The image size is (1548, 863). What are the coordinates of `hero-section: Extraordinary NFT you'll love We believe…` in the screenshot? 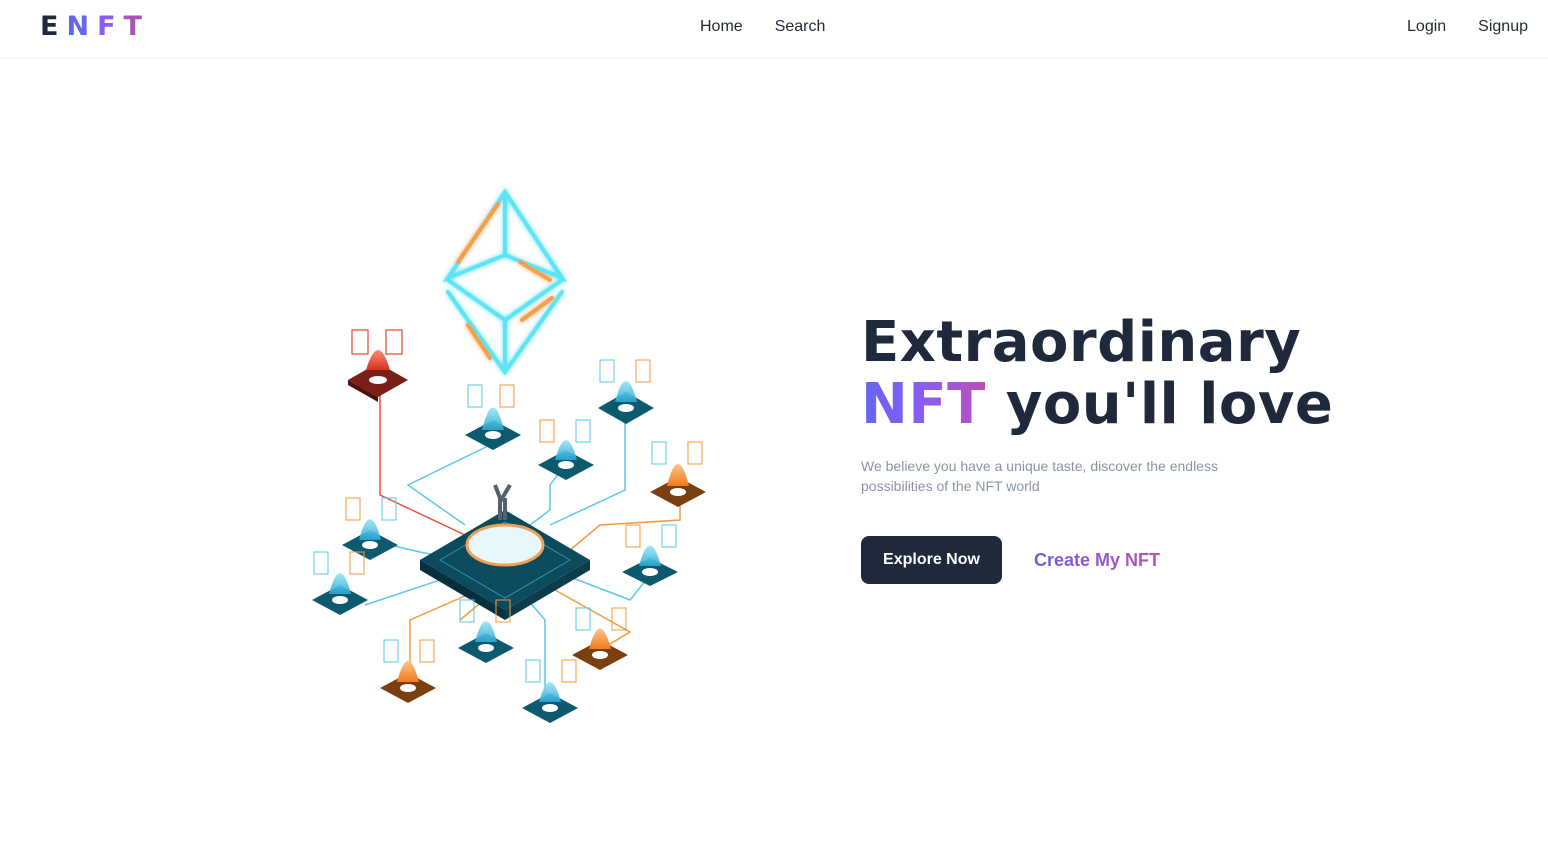 It's located at (1121, 448).